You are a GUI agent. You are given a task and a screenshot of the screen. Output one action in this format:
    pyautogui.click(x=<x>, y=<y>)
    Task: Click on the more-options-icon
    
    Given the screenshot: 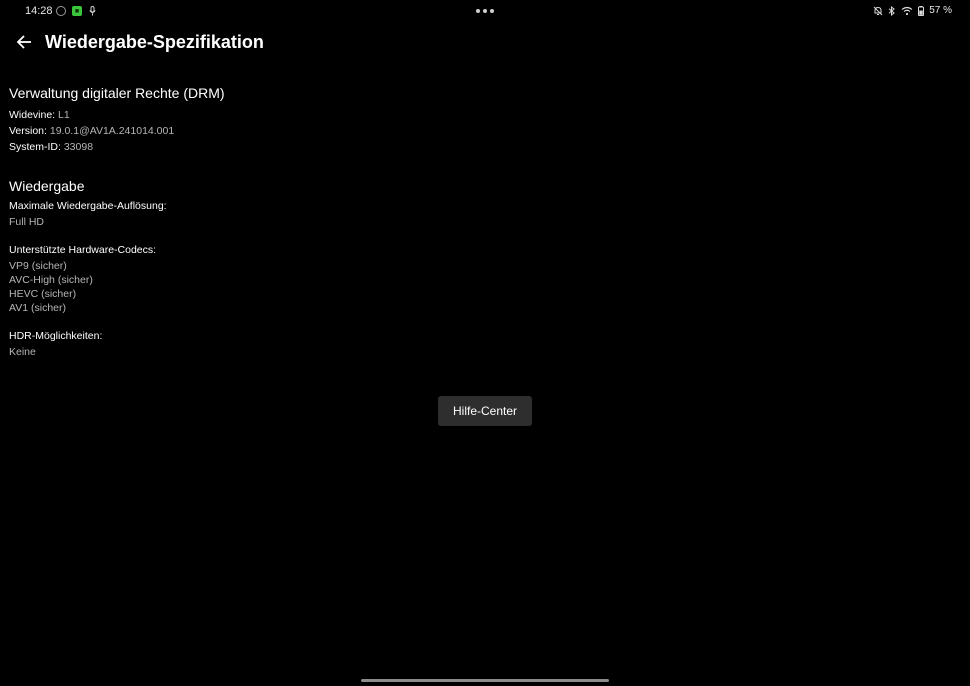 What is the action you would take?
    pyautogui.click(x=485, y=11)
    